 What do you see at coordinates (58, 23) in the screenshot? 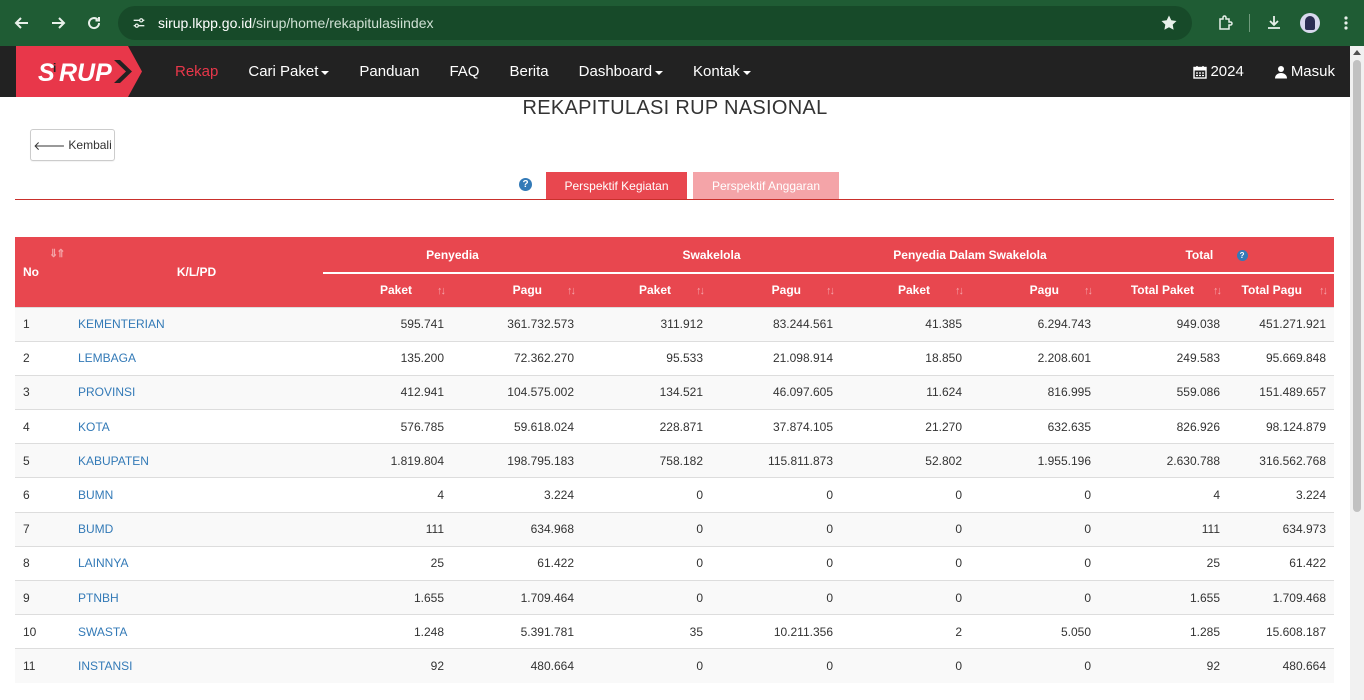
I see `forward-arrow-icon` at bounding box center [58, 23].